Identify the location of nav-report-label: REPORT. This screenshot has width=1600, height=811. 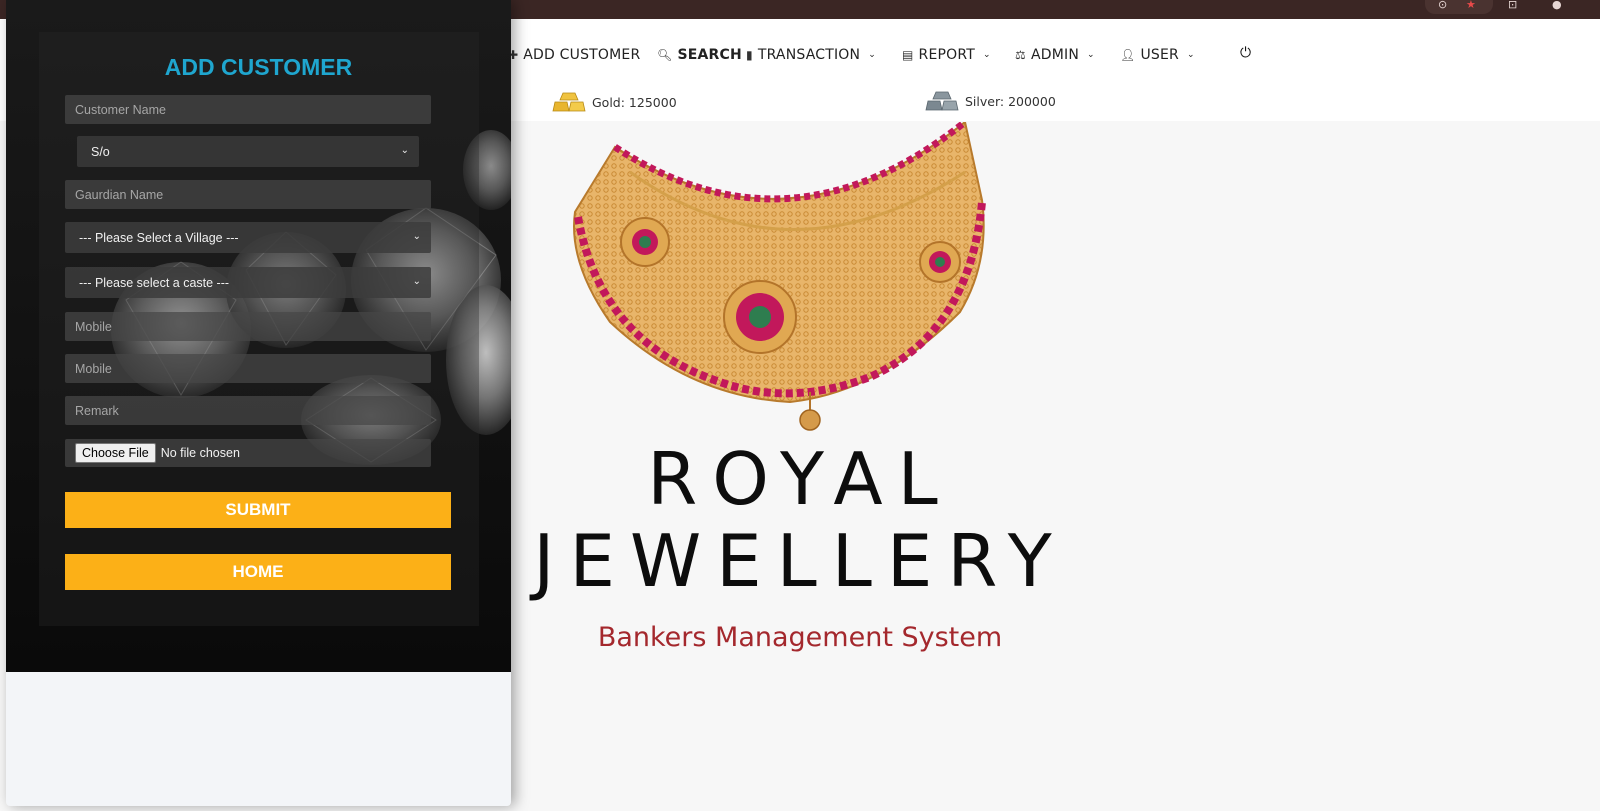
(947, 55).